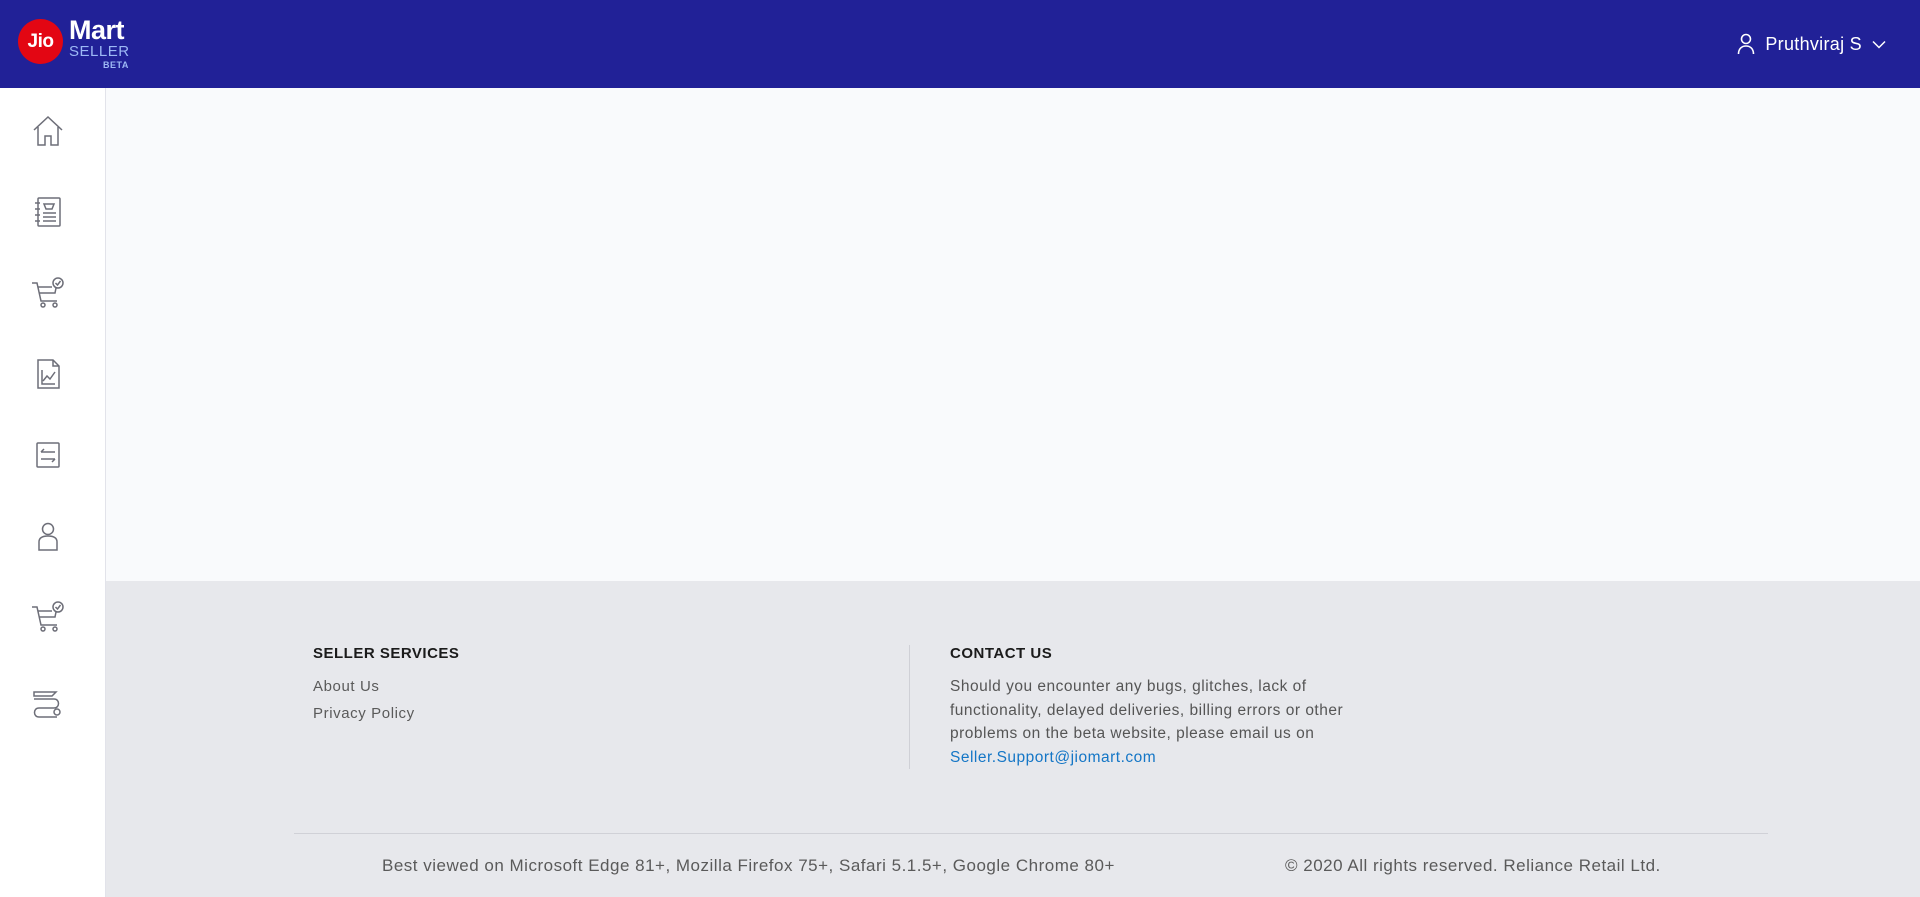 The height and width of the screenshot is (897, 1920). Describe the element at coordinates (386, 713) in the screenshot. I see `privacy-policy-link: Privacy Policy` at that location.